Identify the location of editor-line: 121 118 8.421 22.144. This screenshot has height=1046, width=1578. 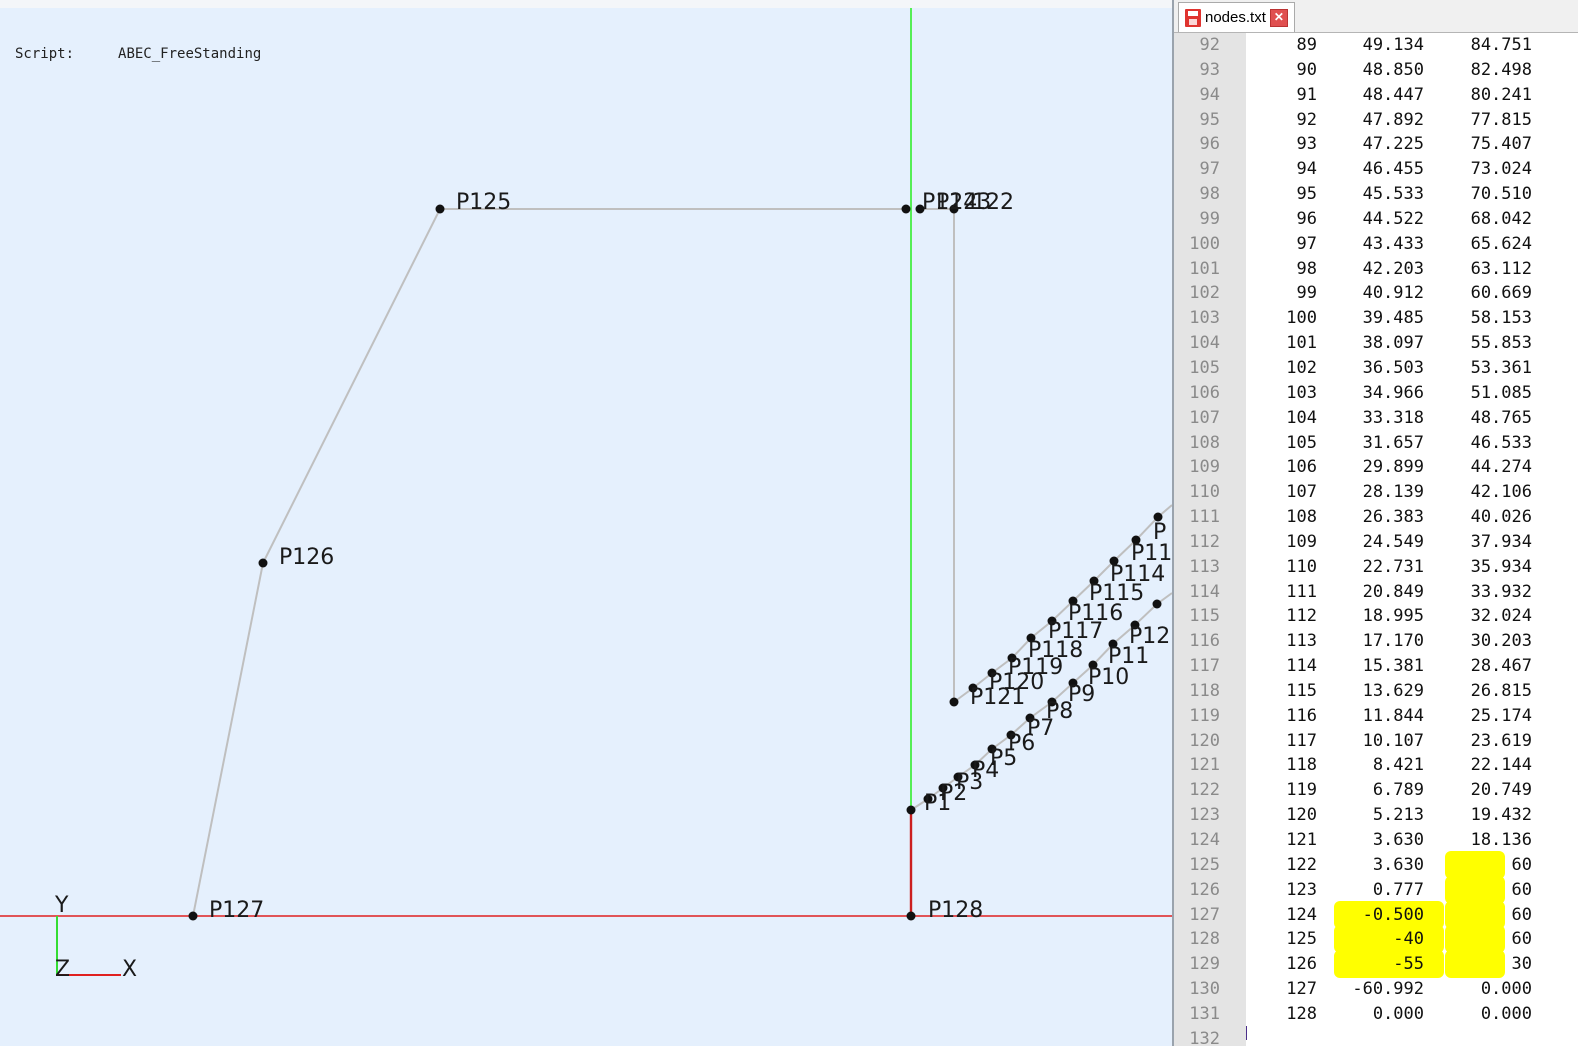
(1376, 765).